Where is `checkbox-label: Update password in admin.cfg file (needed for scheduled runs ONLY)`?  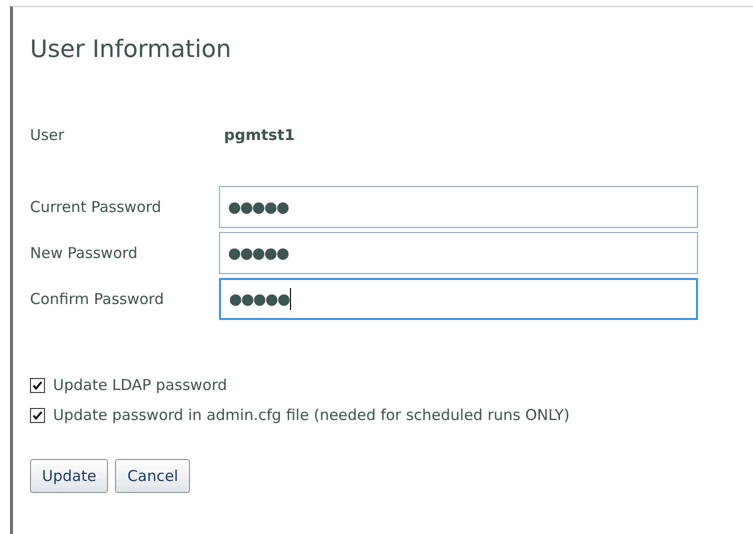
checkbox-label: Update password in admin.cfg file (needed for scheduled runs ONLY) is located at coordinates (311, 415).